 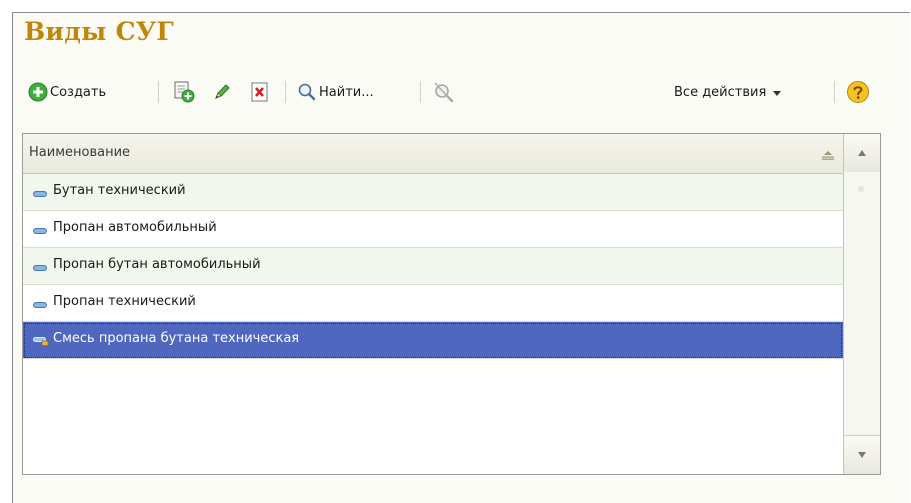 What do you see at coordinates (41, 342) in the screenshot?
I see `item-edit-icon` at bounding box center [41, 342].